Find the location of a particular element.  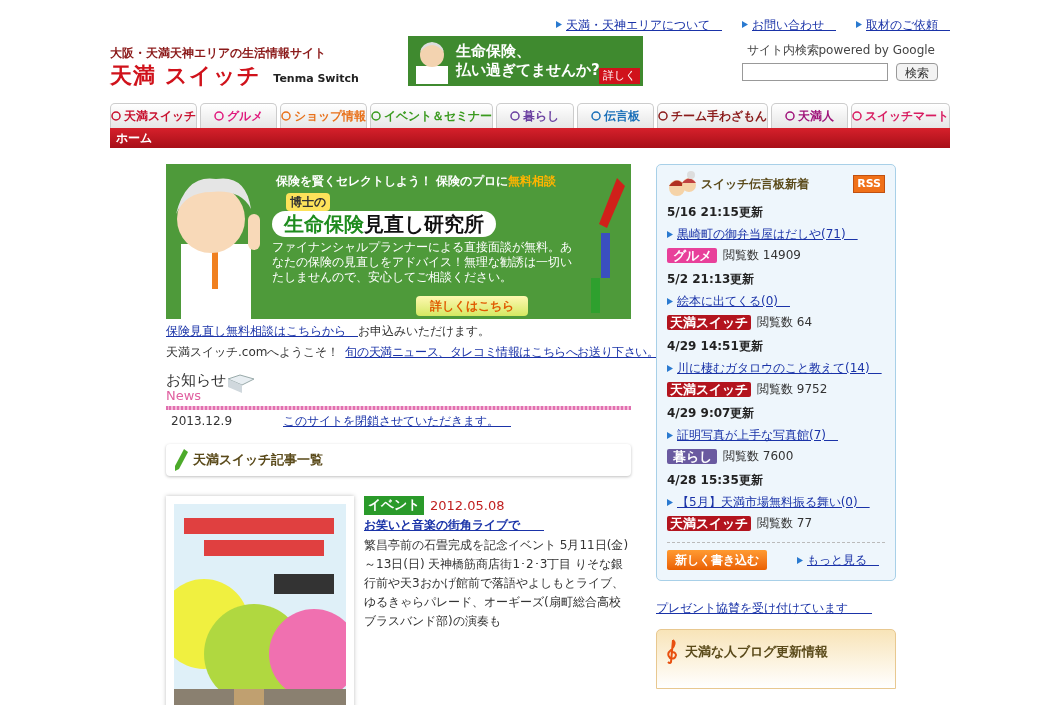

banner-details-button: 詳しく is located at coordinates (619, 75).